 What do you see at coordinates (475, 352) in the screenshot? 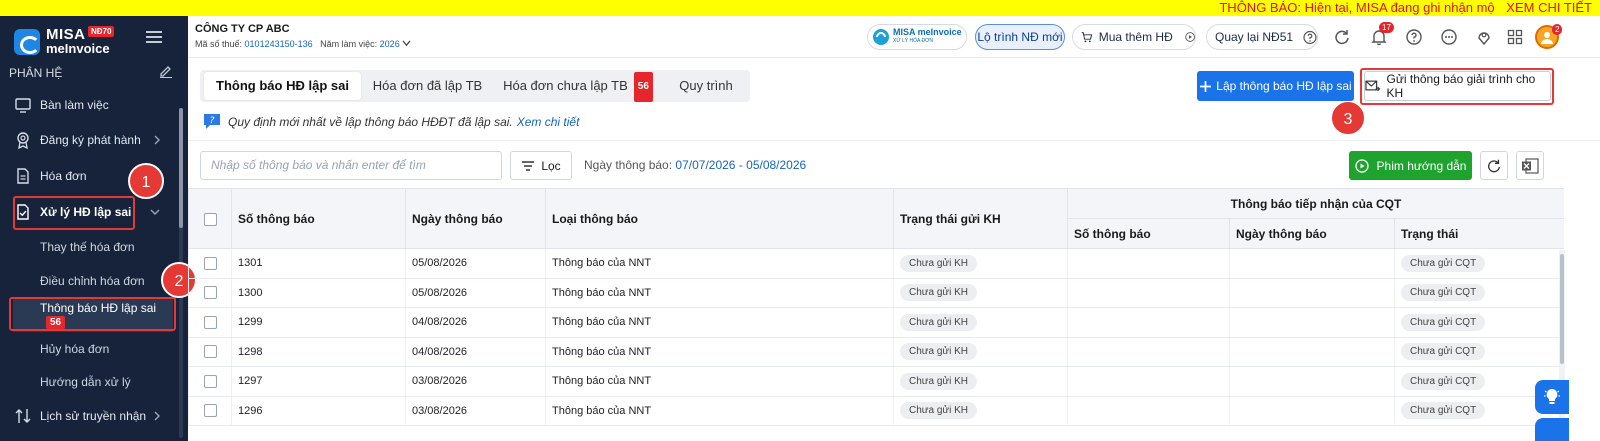
I see `cell-date: 04/08/2026` at bounding box center [475, 352].